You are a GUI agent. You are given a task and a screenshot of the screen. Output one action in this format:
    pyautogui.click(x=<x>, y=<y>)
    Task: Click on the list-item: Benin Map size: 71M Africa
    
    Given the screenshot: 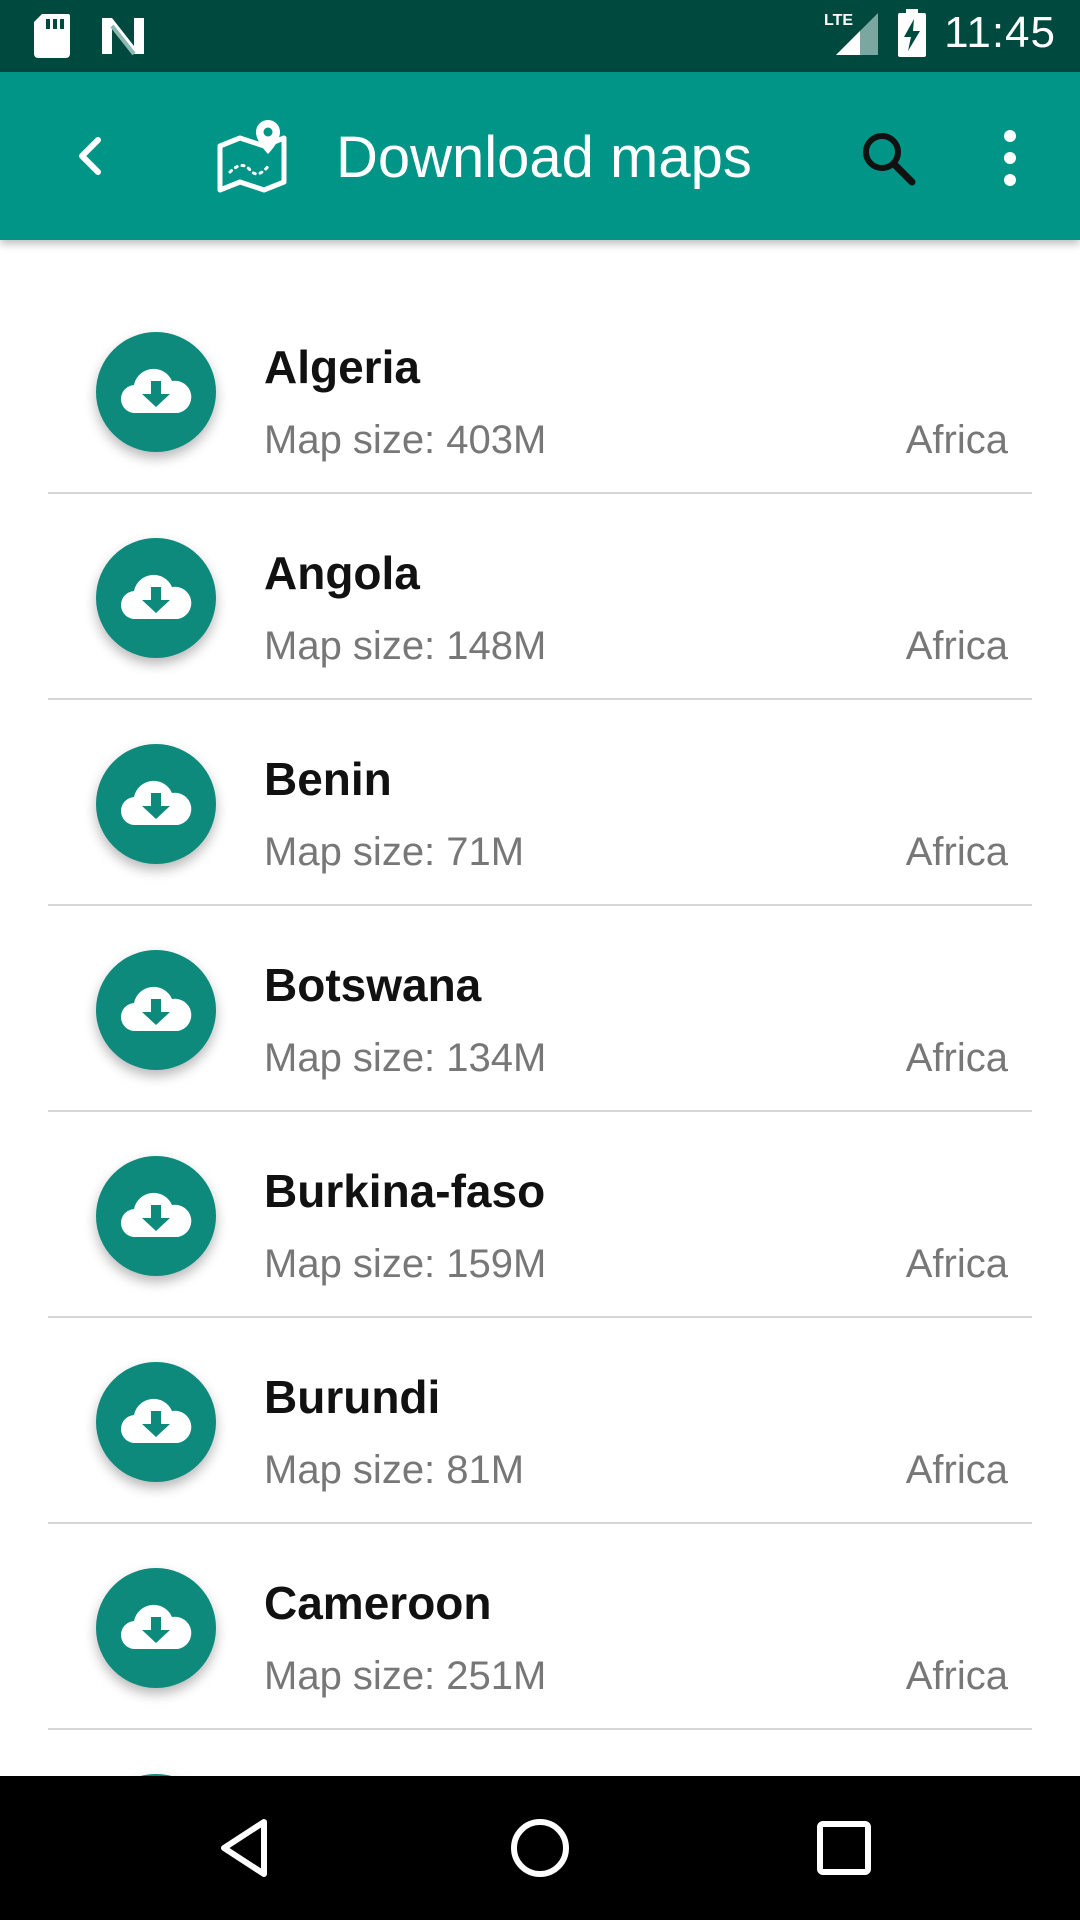 What is the action you would take?
    pyautogui.click(x=540, y=779)
    